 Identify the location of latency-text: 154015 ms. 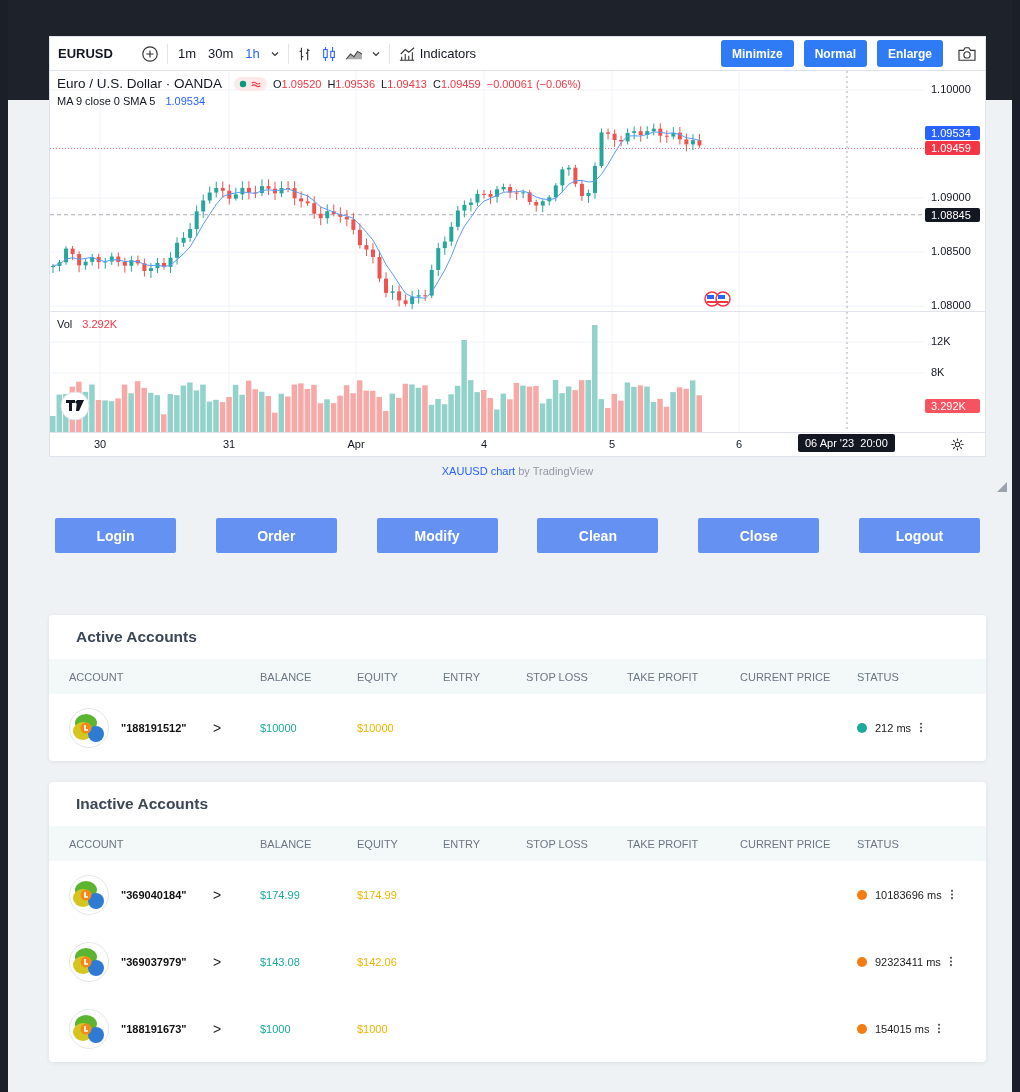
(902, 1028).